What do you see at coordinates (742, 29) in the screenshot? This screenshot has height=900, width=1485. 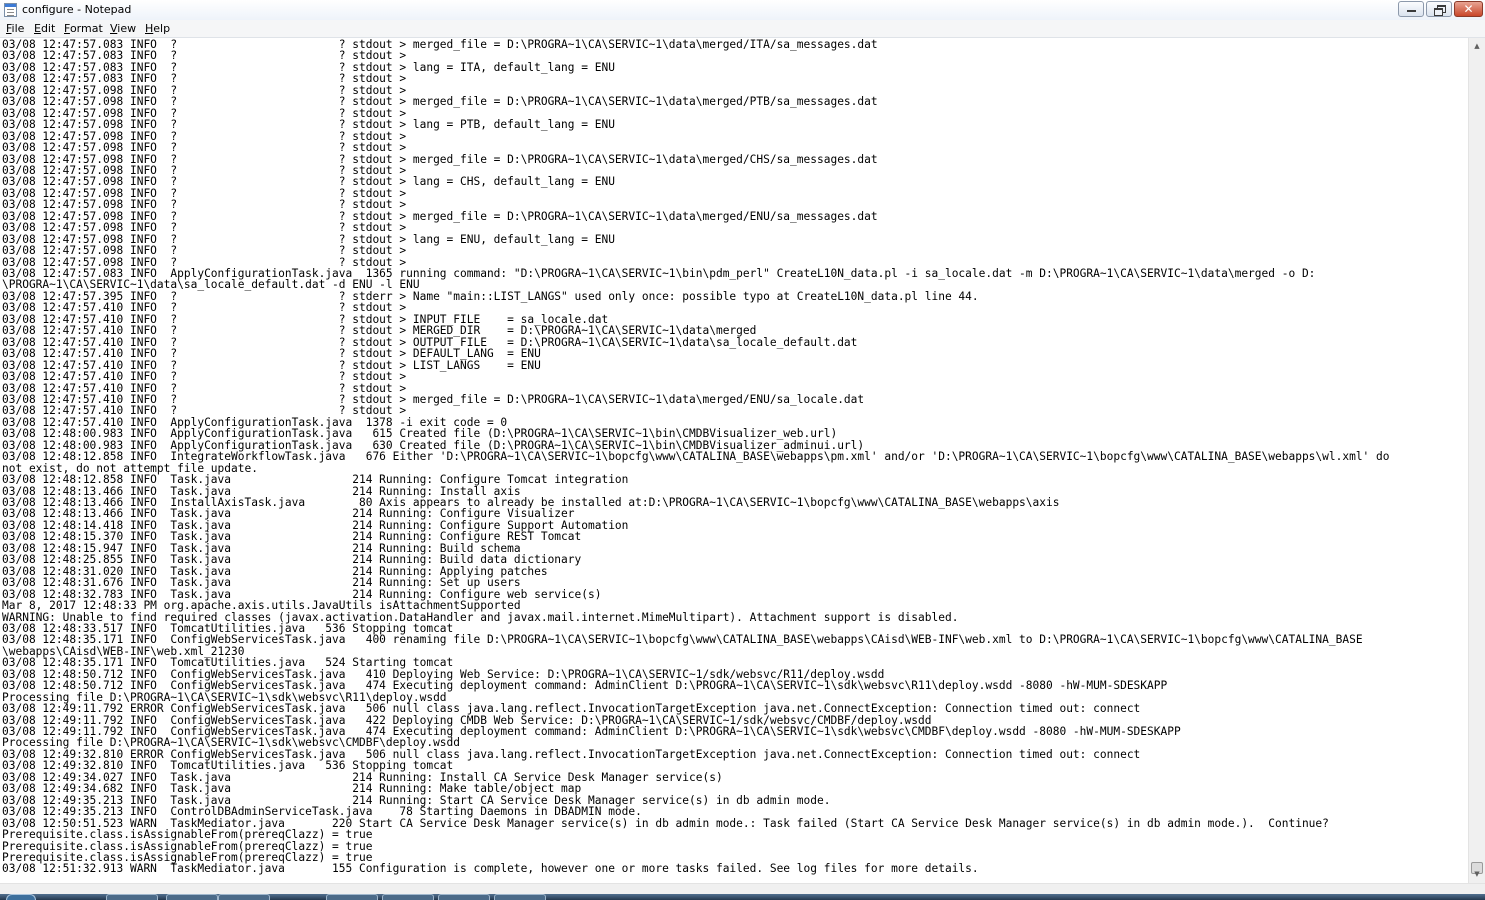 I see `menu-bar: File Edit Format View Help` at bounding box center [742, 29].